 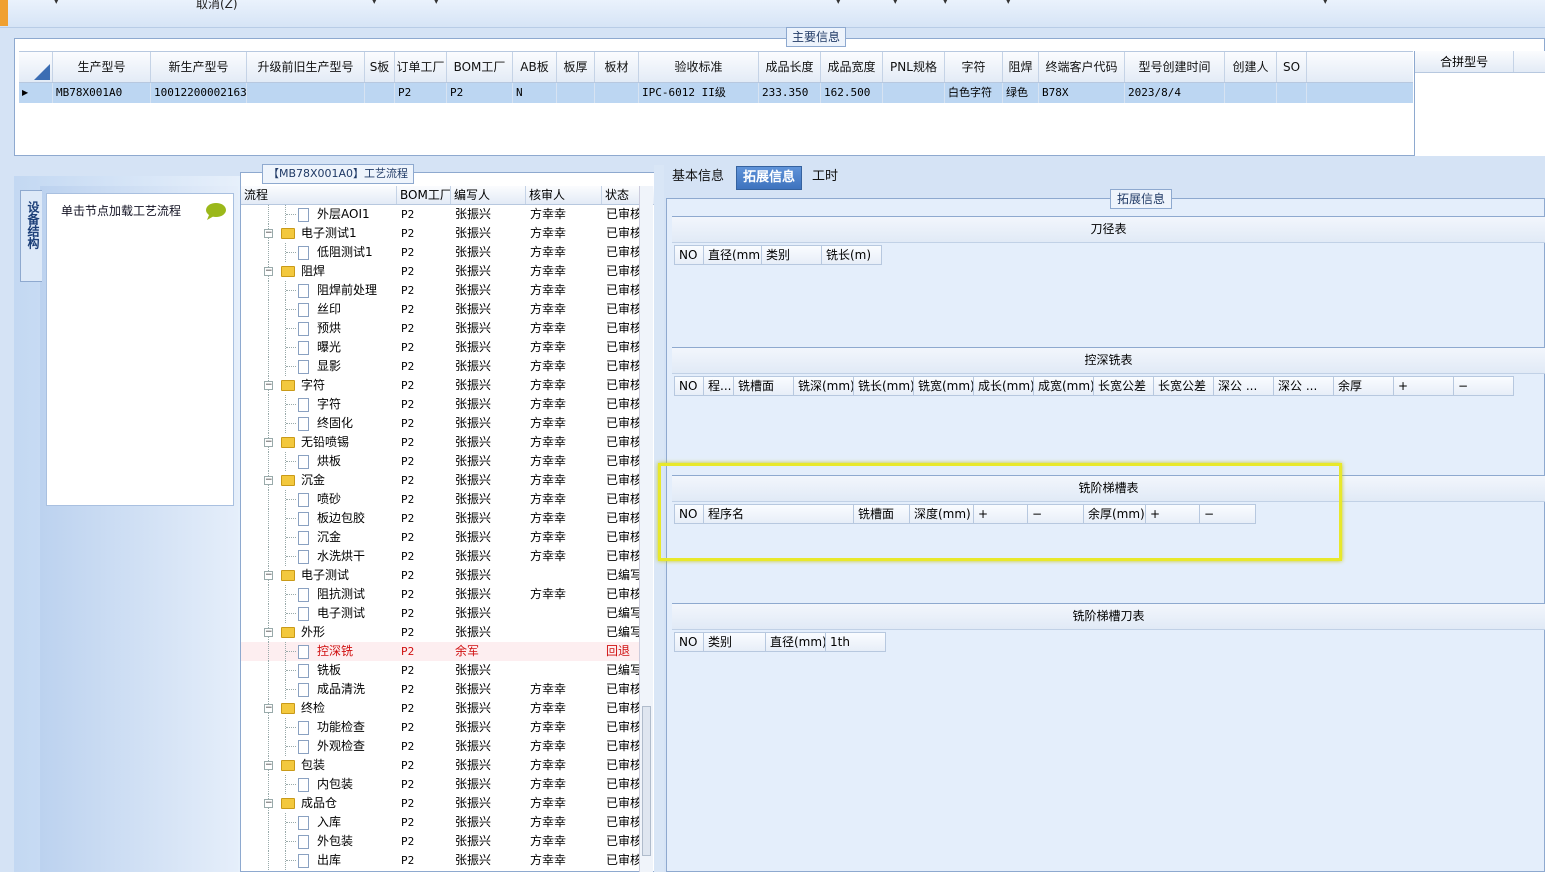 I want to click on process-row: − 无铅喷锡 P2 张振兴 方幸幸 已审核, so click(x=441, y=442).